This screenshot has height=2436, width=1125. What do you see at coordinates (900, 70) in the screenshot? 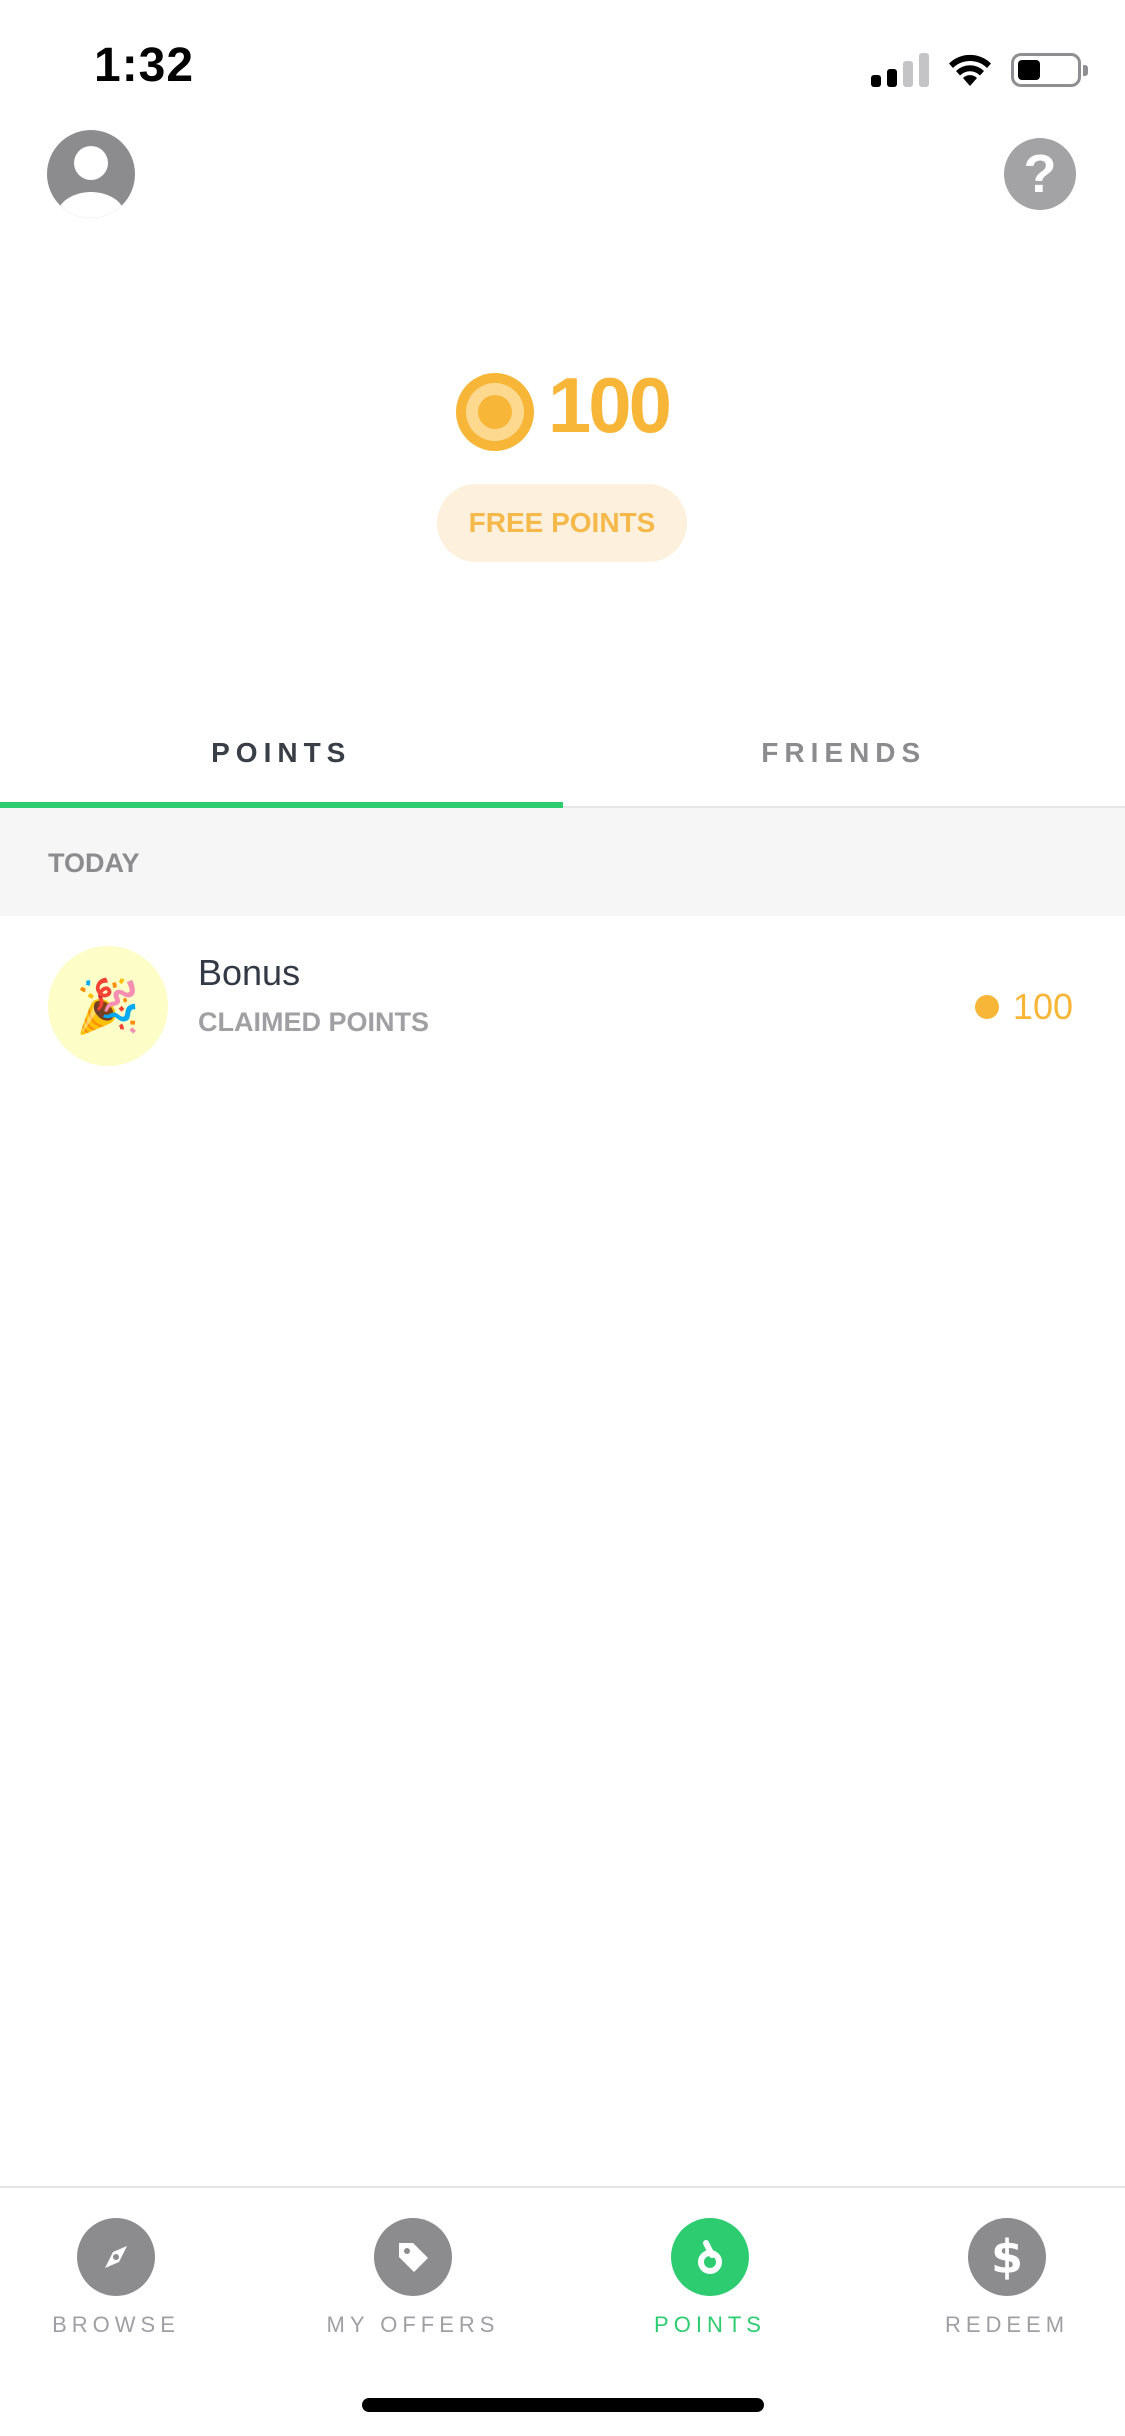
I see `cellular-signal-icon` at bounding box center [900, 70].